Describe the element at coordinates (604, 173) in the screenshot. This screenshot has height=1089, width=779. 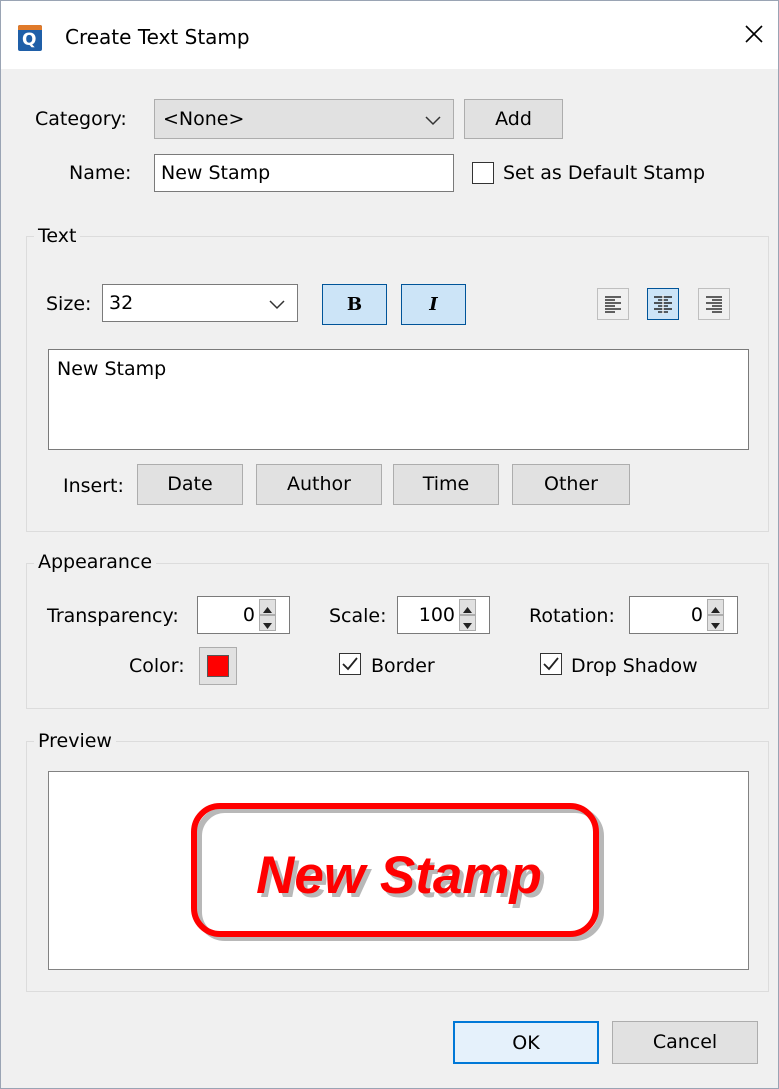
I see `default-stamp-label: Set as Default Stamp` at that location.